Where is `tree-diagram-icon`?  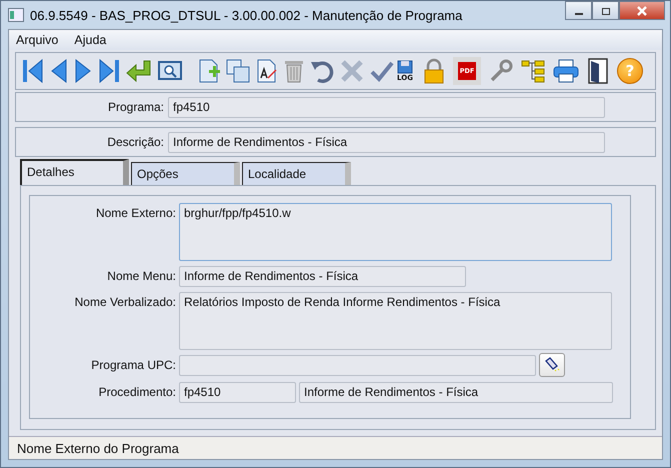
tree-diagram-icon is located at coordinates (533, 71).